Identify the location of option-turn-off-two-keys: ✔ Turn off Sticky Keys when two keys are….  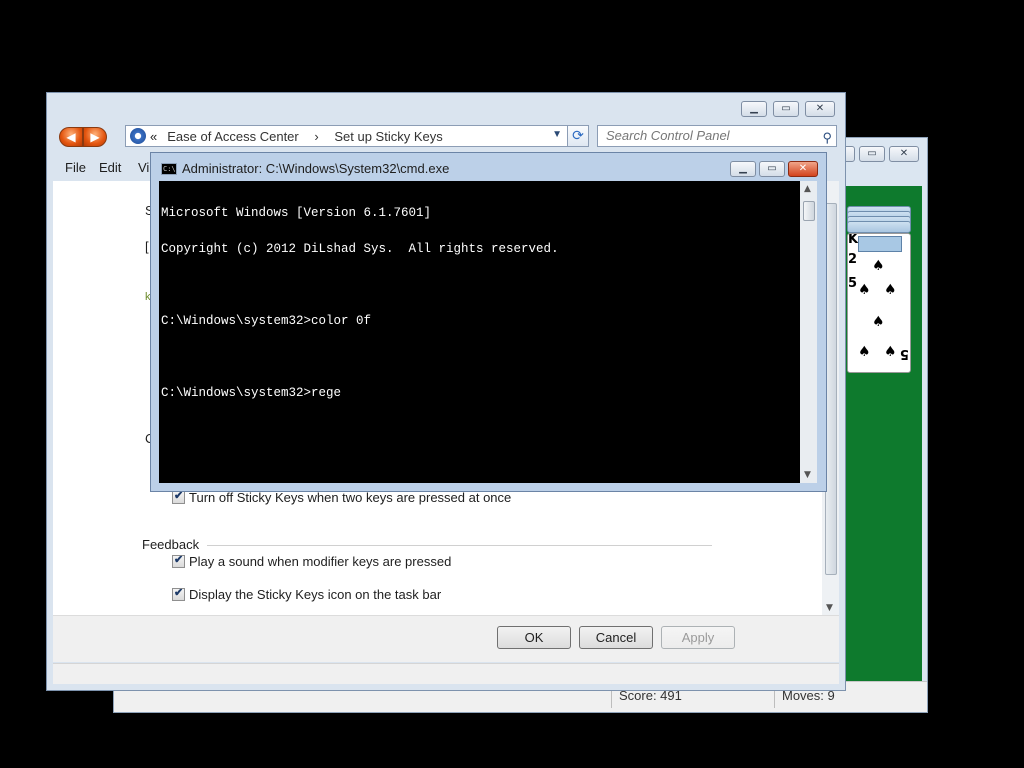
(341, 497).